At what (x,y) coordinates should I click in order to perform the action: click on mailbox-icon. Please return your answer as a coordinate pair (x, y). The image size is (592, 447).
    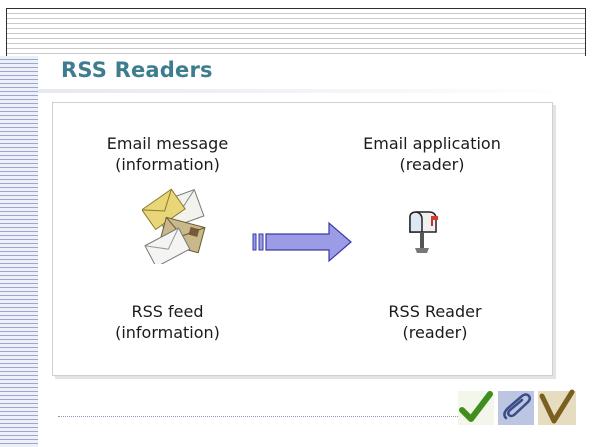
    Looking at the image, I should click on (423, 232).